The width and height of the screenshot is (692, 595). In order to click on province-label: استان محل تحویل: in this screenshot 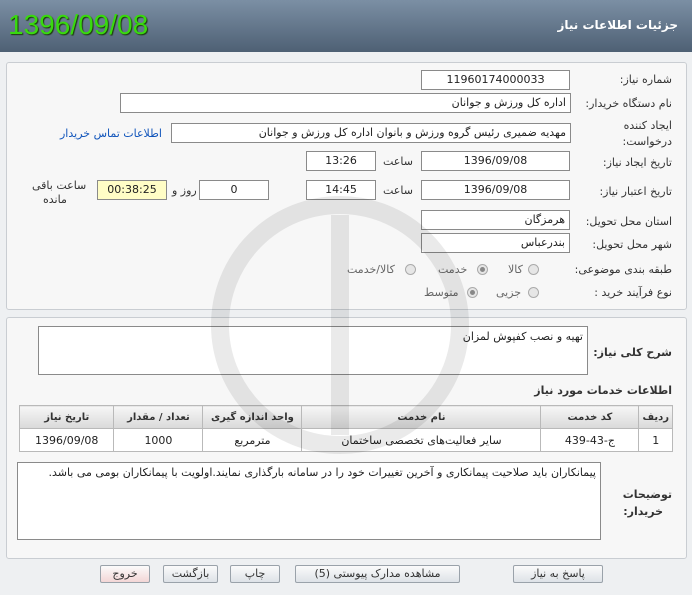, I will do `click(628, 221)`.